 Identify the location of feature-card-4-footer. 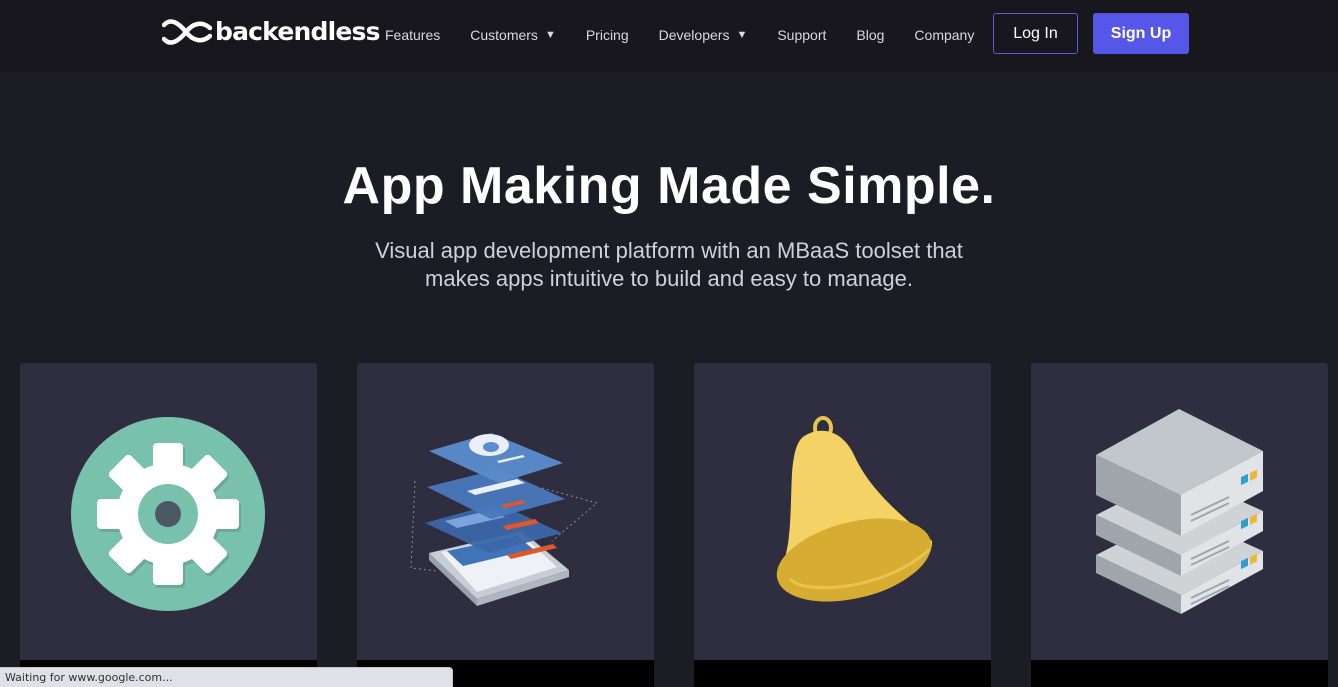
(1179, 673).